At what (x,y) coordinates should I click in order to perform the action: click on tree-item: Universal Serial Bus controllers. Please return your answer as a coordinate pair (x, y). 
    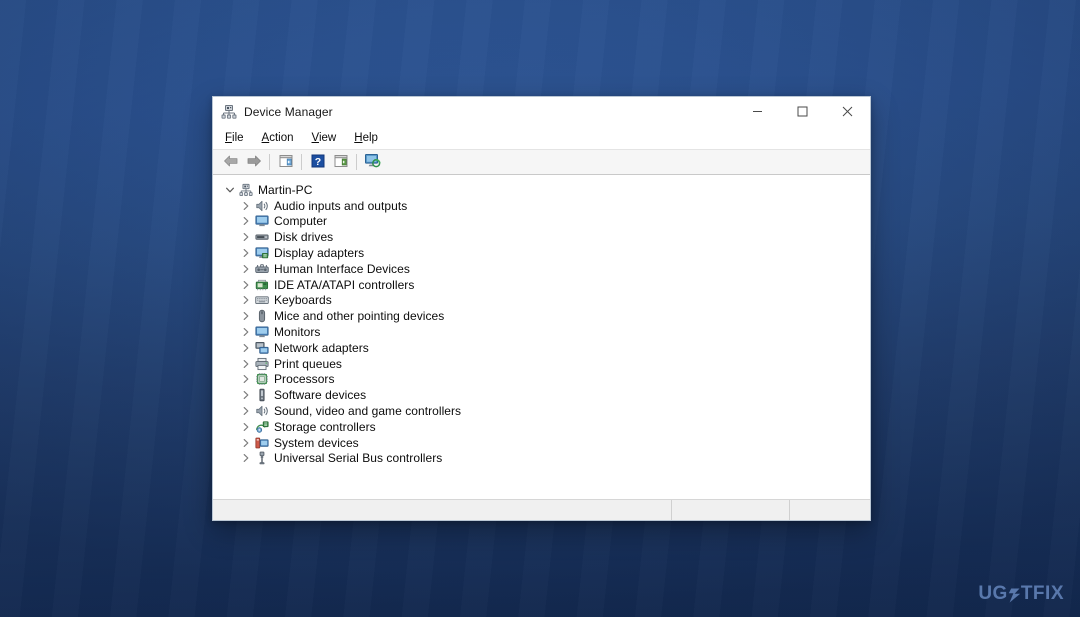
    Looking at the image, I should click on (541, 459).